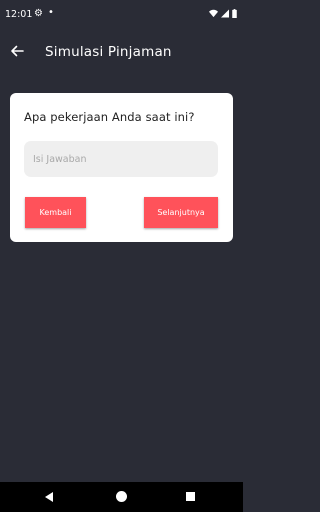 The height and width of the screenshot is (512, 320). What do you see at coordinates (49, 497) in the screenshot?
I see `nav-back-icon` at bounding box center [49, 497].